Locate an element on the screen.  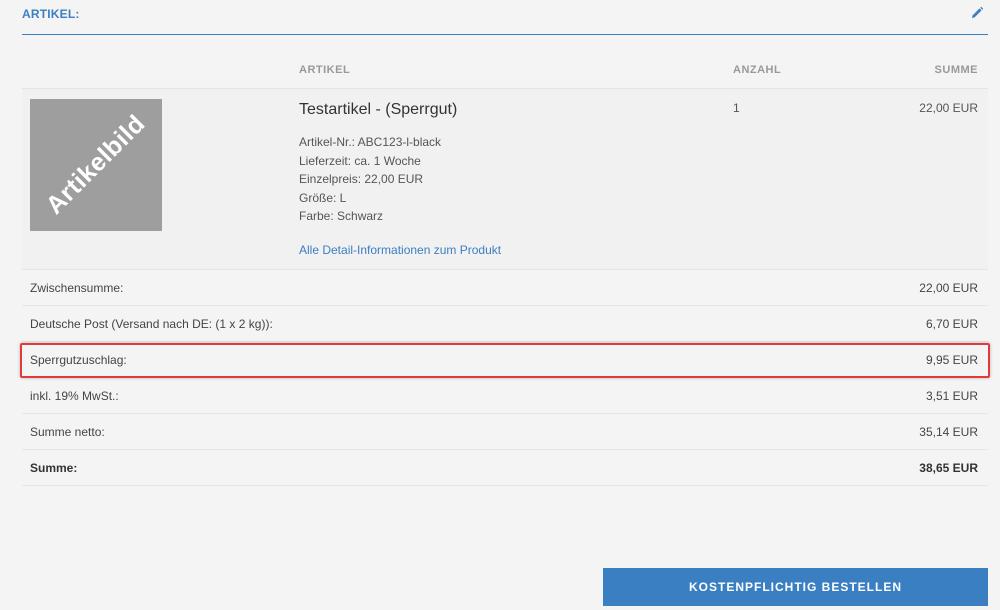
totals-label: Zwischensumme: is located at coordinates (77, 288).